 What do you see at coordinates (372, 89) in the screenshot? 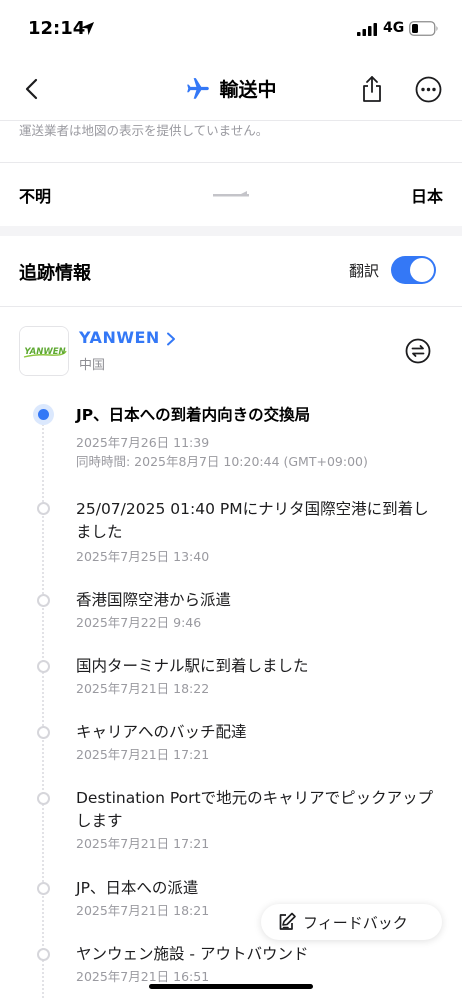
I see `share-icon` at bounding box center [372, 89].